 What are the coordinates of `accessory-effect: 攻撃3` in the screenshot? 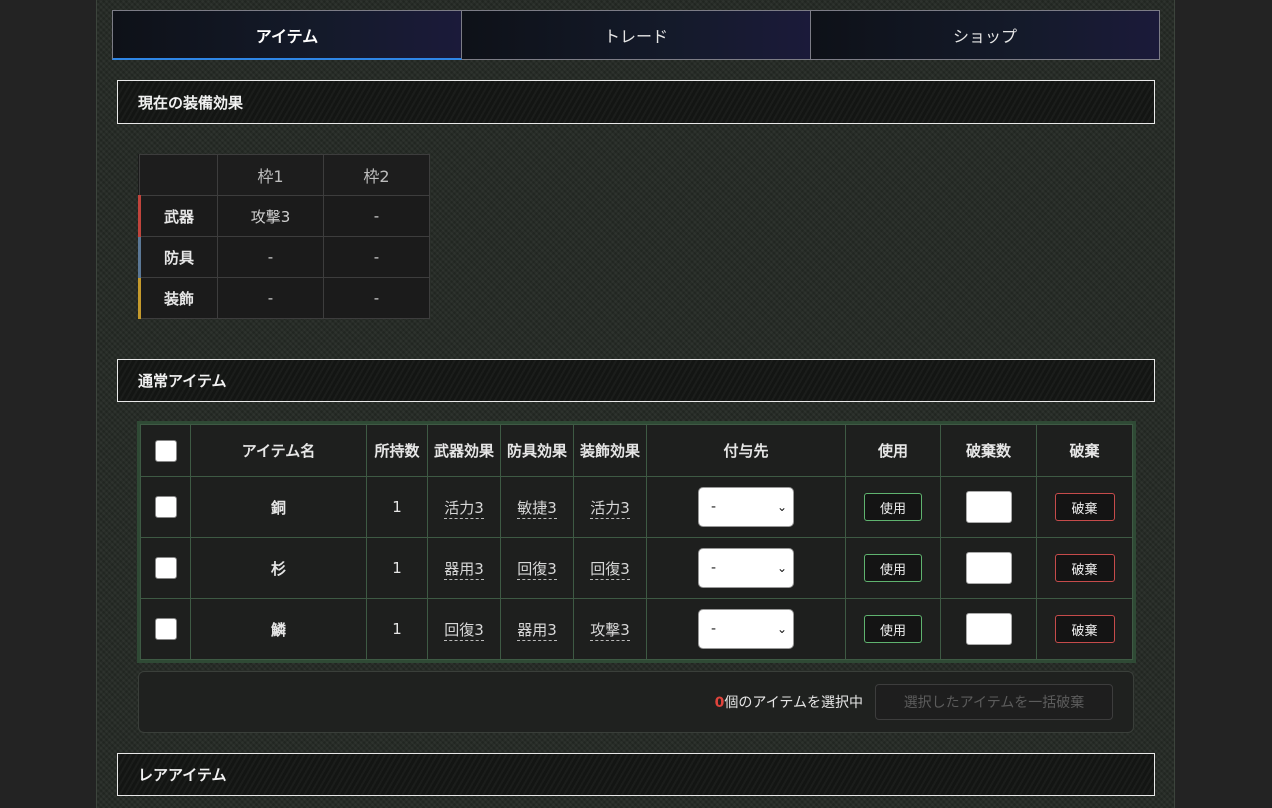 It's located at (610, 630).